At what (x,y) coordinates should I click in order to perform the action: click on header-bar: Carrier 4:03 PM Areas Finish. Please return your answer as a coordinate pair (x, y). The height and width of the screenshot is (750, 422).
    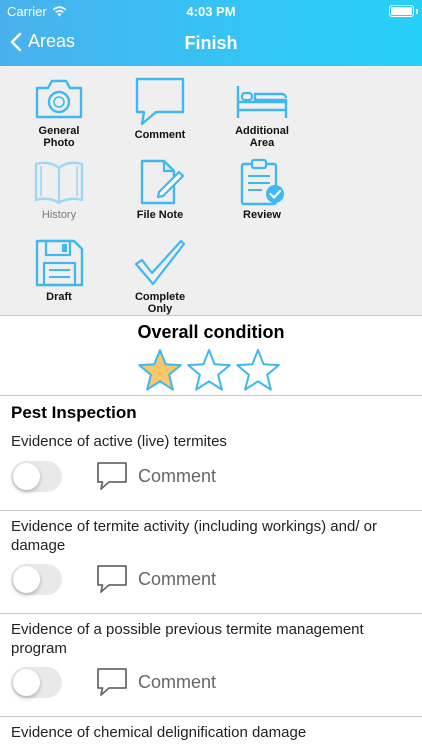
    Looking at the image, I should click on (211, 33).